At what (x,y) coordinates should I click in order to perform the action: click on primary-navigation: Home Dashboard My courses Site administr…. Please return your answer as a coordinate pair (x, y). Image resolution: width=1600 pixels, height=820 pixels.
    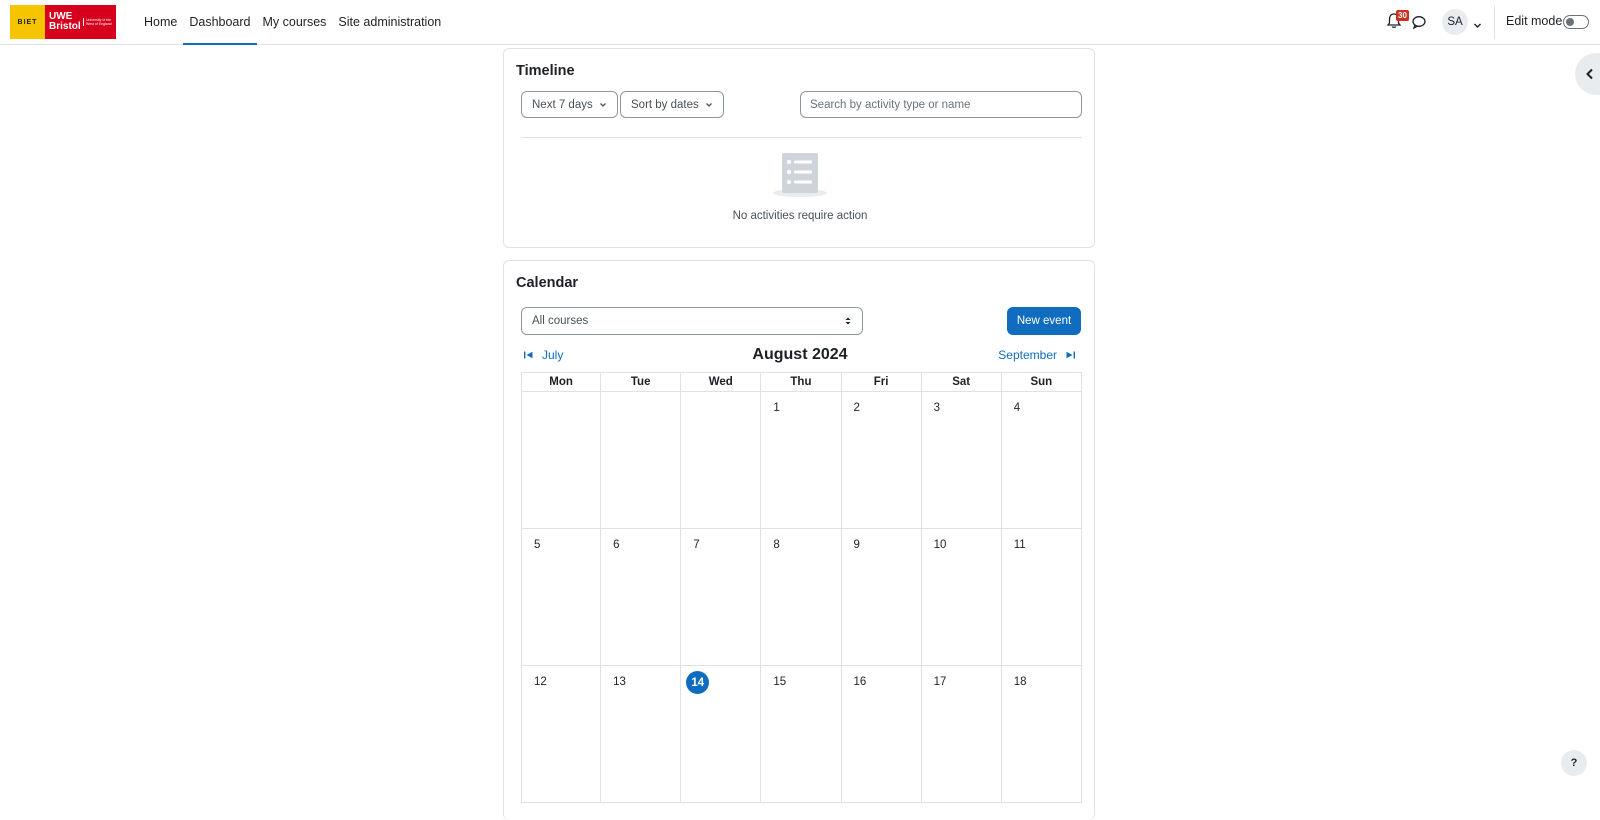
    Looking at the image, I should click on (292, 22).